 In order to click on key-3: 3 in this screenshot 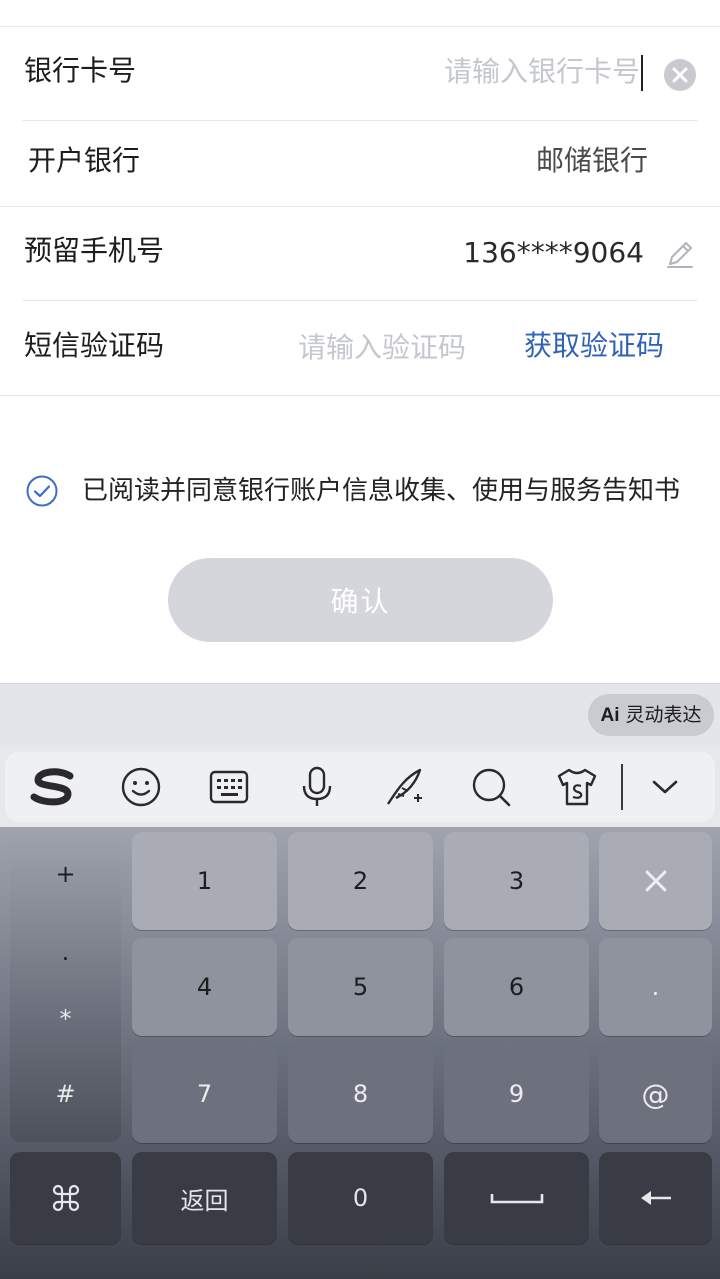, I will do `click(516, 881)`.